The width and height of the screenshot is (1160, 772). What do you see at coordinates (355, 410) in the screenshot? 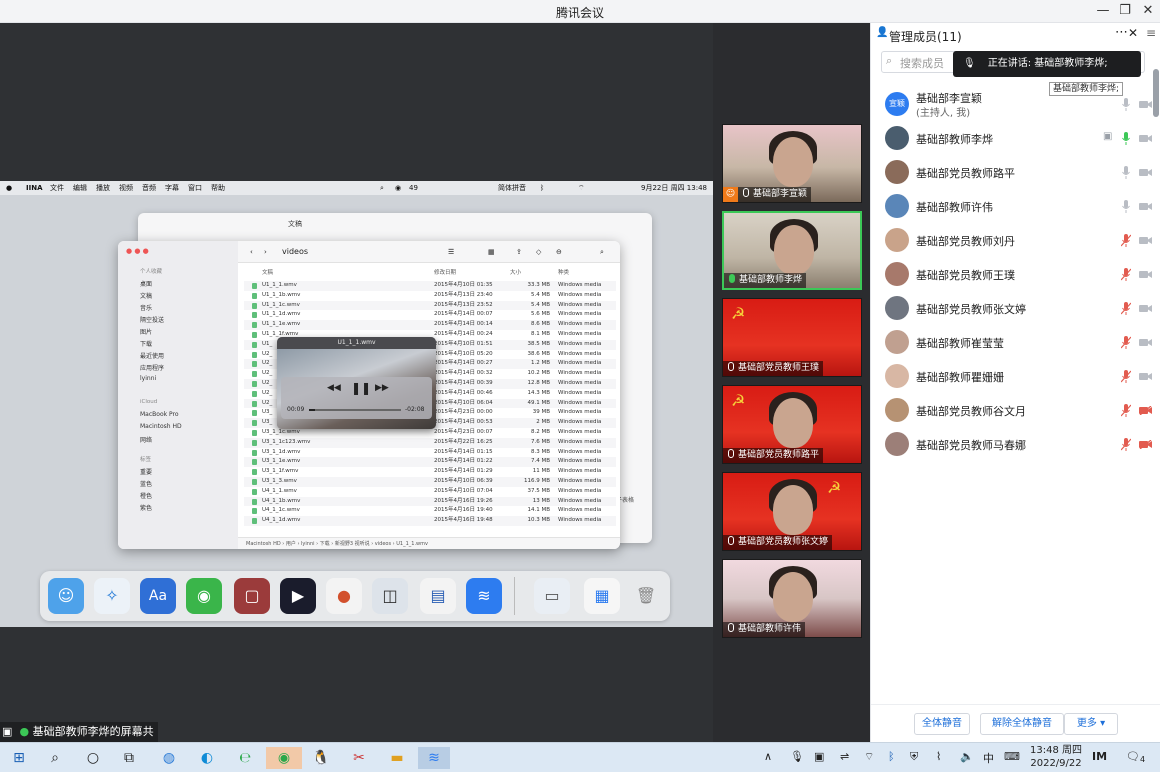
I see `progress-track` at bounding box center [355, 410].